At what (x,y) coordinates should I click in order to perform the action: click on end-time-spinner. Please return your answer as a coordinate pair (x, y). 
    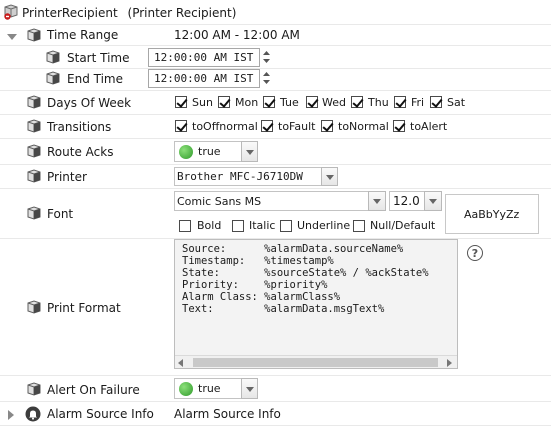
    Looking at the image, I should click on (266, 78).